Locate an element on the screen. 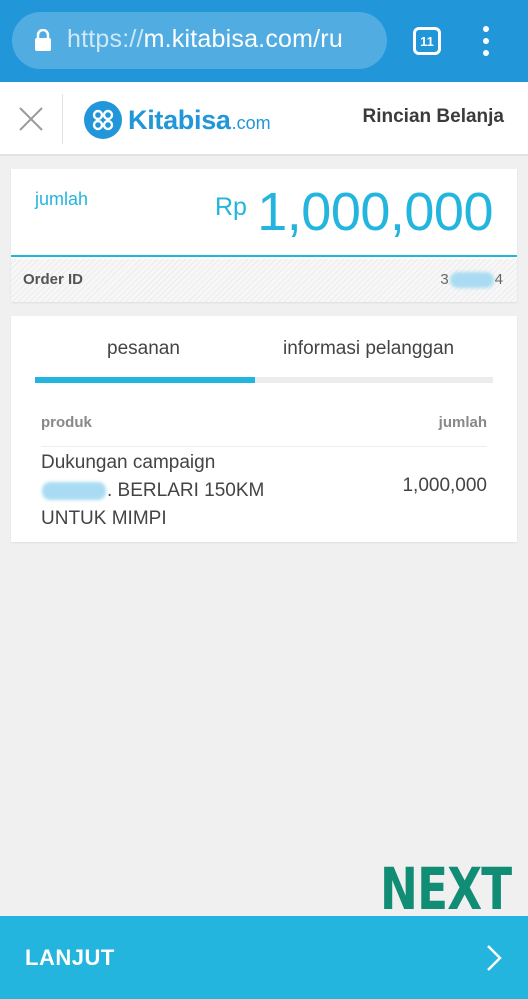  more-vert-icon is located at coordinates (486, 41).